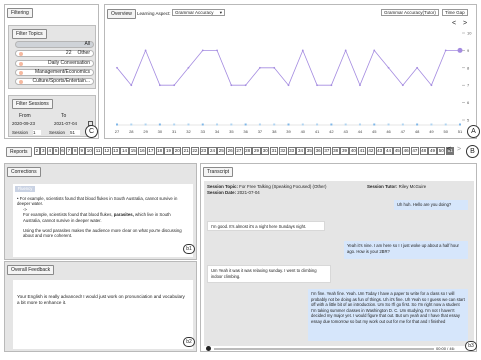 This screenshot has width=481, height=360. What do you see at coordinates (177, 151) in the screenshot?
I see `report-item-20: 20` at bounding box center [177, 151].